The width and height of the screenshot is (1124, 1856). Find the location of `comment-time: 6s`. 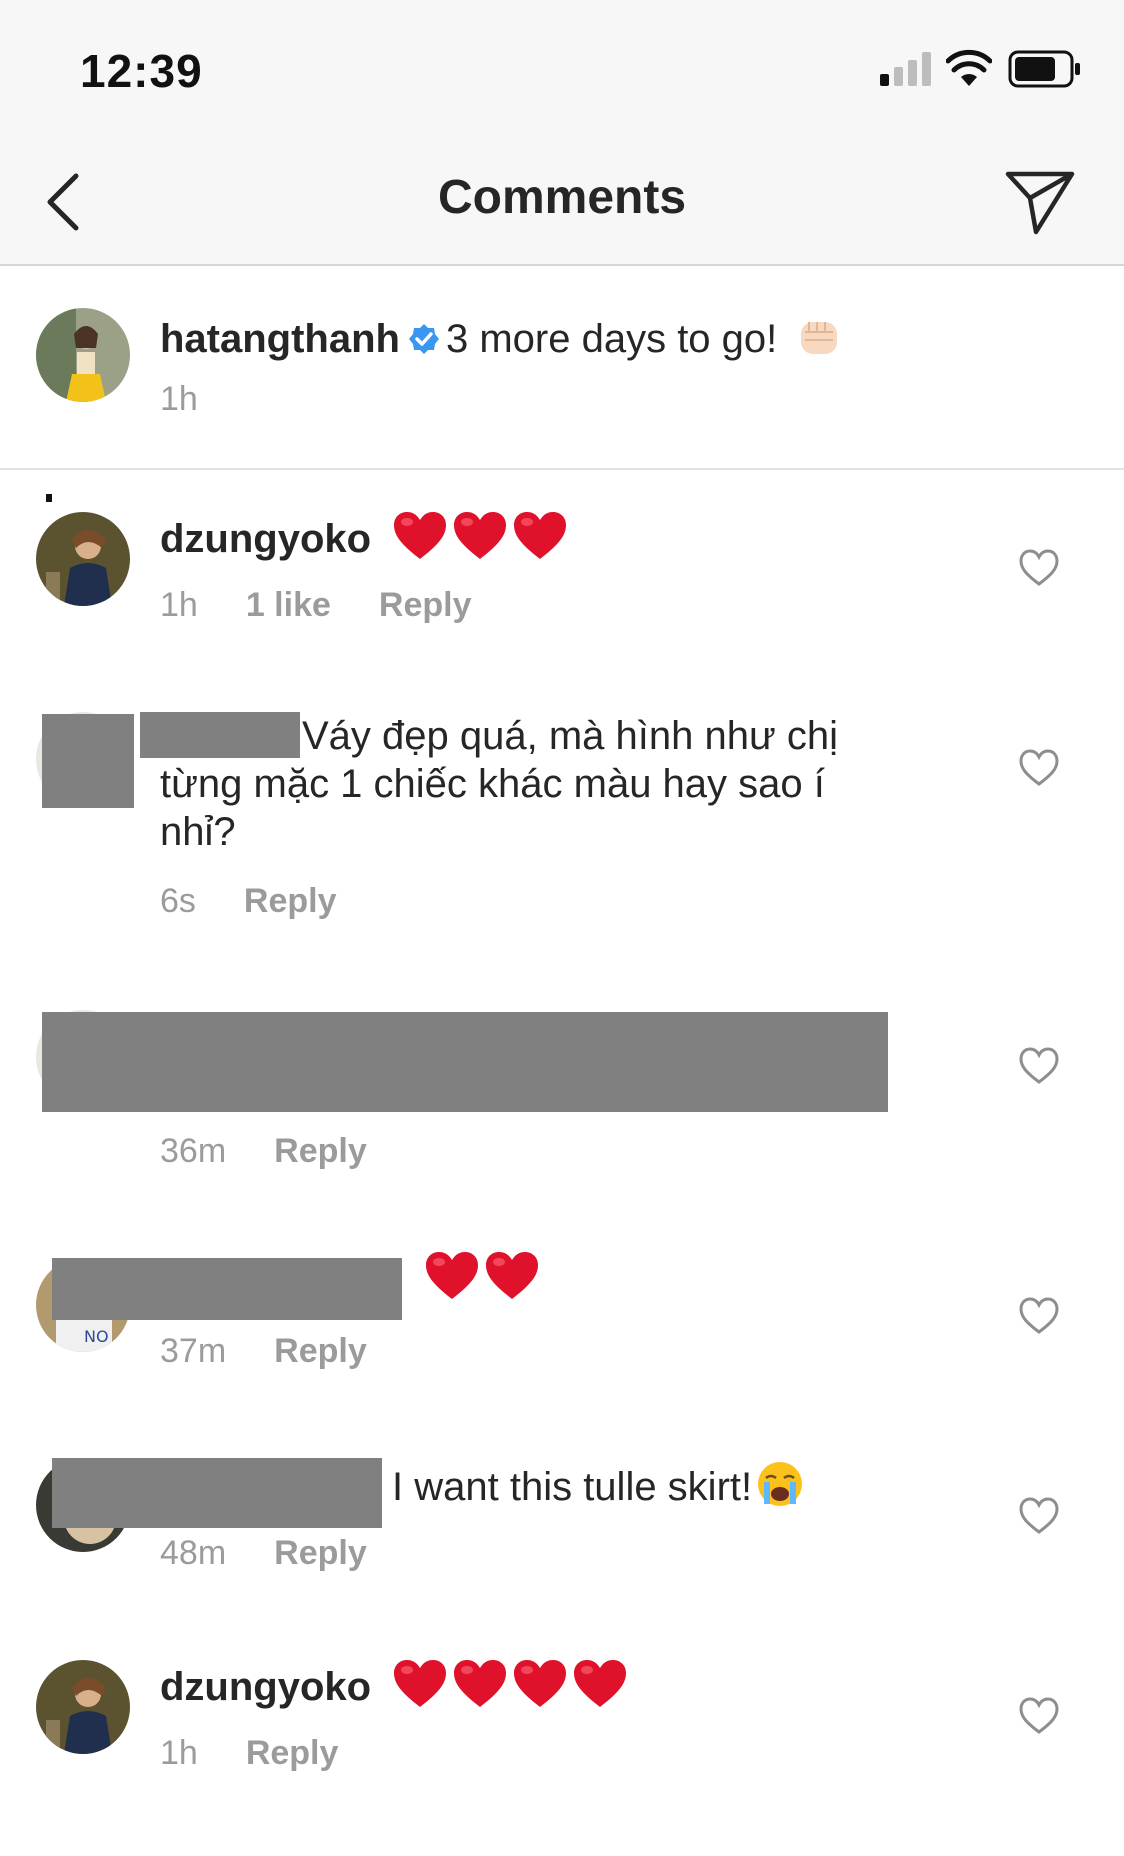

comment-time: 6s is located at coordinates (178, 901).